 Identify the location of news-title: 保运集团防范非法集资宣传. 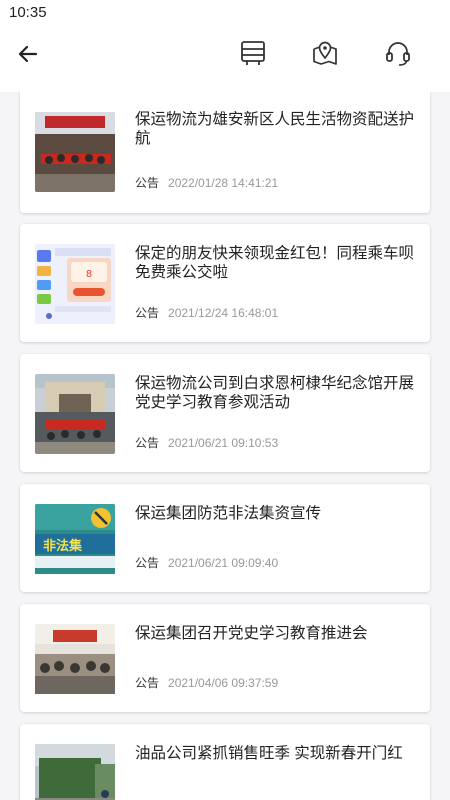
(228, 513).